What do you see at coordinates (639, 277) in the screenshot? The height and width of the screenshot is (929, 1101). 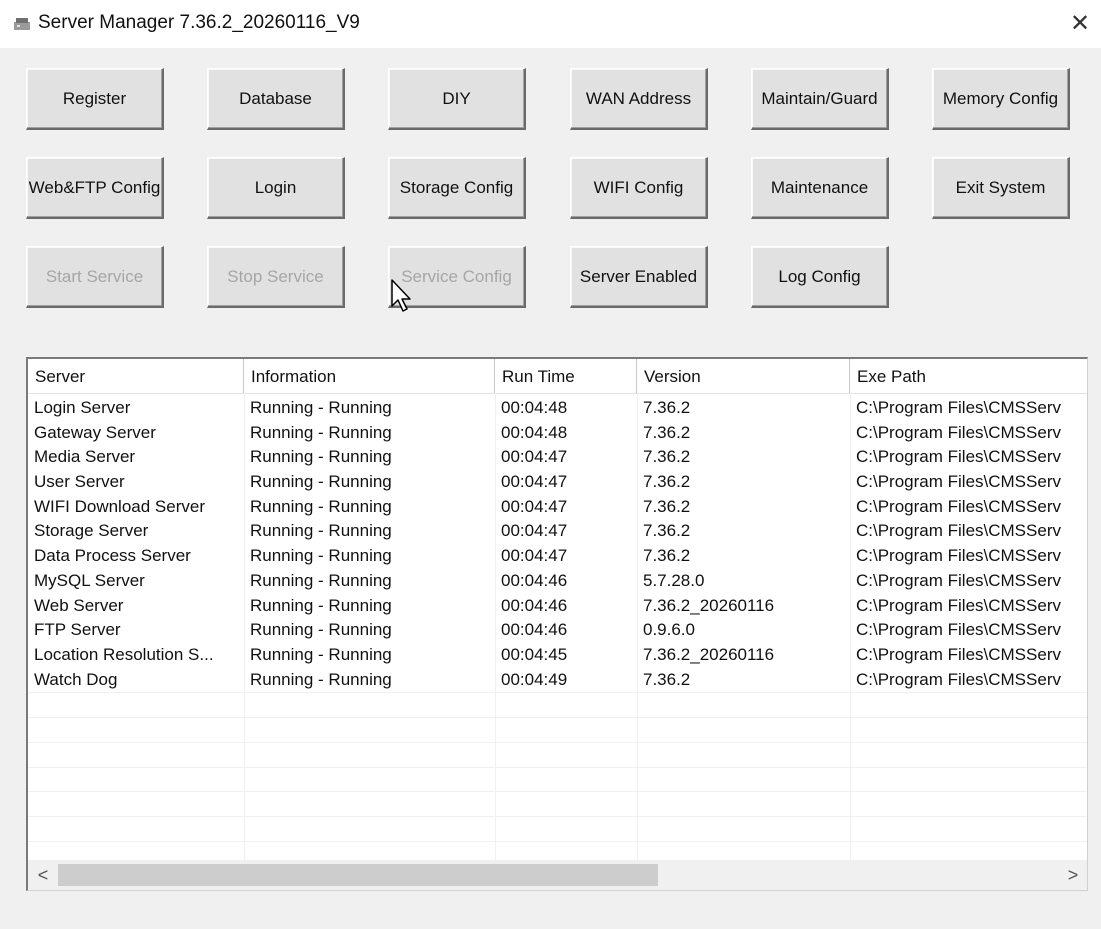 I see `server-enabled-button: Server Enabled` at bounding box center [639, 277].